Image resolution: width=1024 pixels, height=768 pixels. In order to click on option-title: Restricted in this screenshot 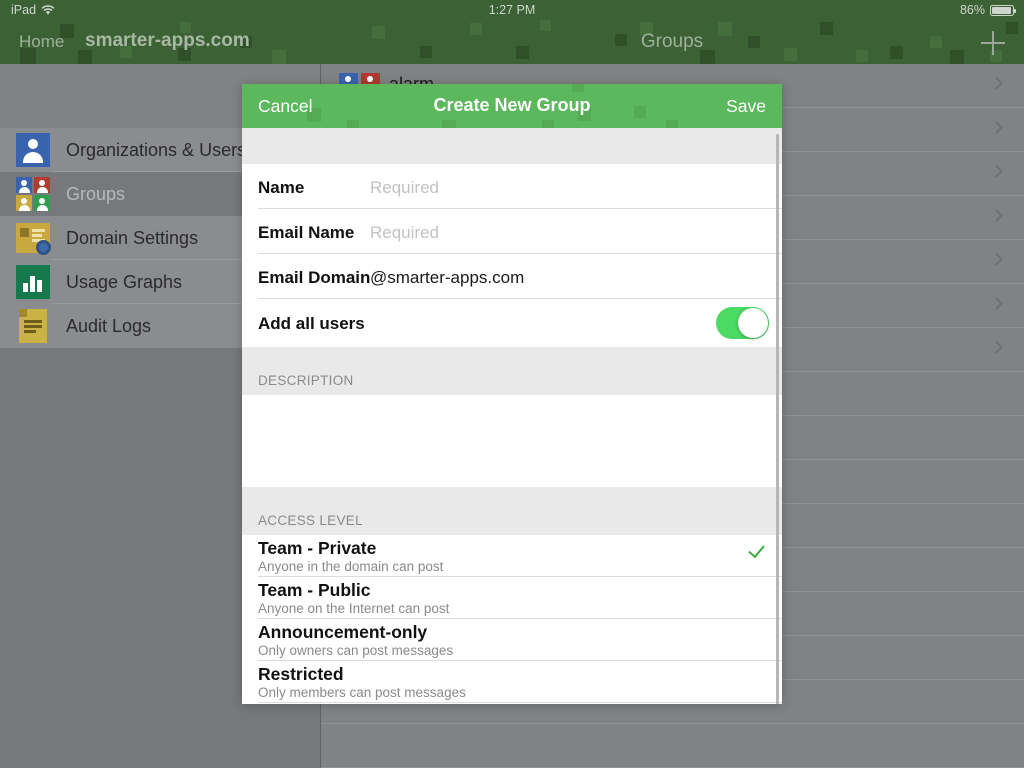, I will do `click(301, 674)`.